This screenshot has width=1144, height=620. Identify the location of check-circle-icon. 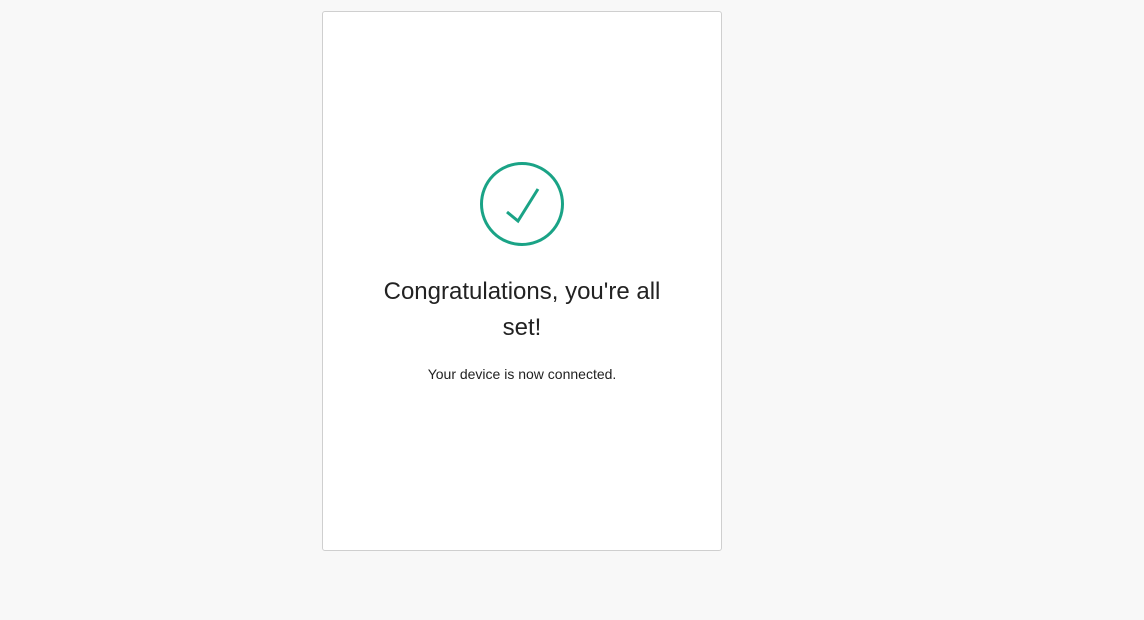
(522, 204).